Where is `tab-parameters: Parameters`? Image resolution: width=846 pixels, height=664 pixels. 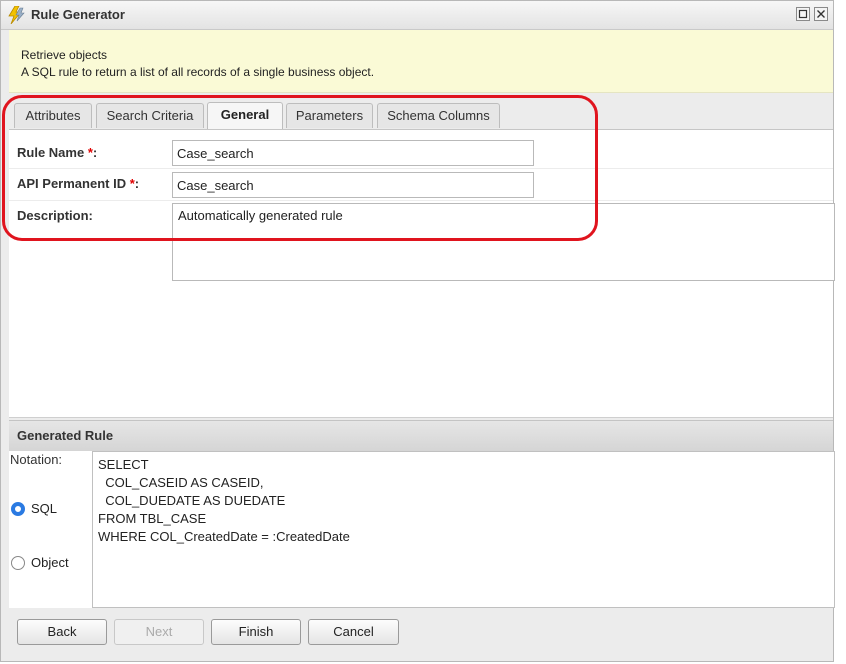 tab-parameters: Parameters is located at coordinates (329, 115).